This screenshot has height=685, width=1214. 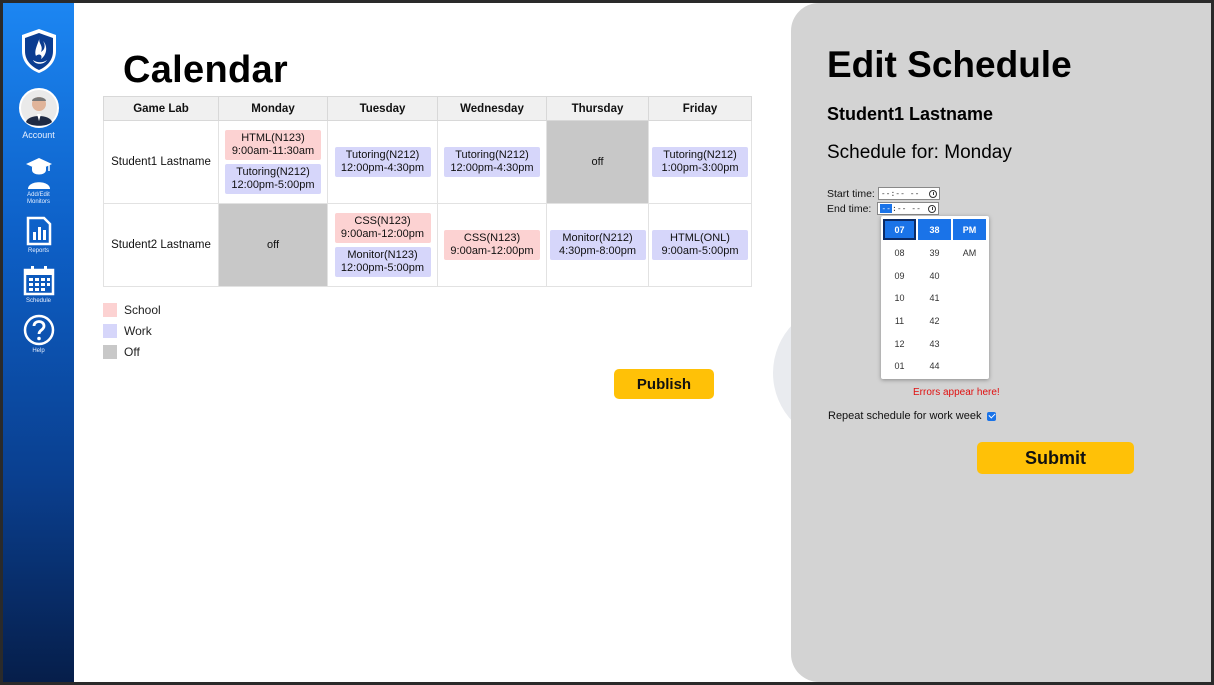 What do you see at coordinates (273, 138) in the screenshot?
I see `event-title: HTML(N123)` at bounding box center [273, 138].